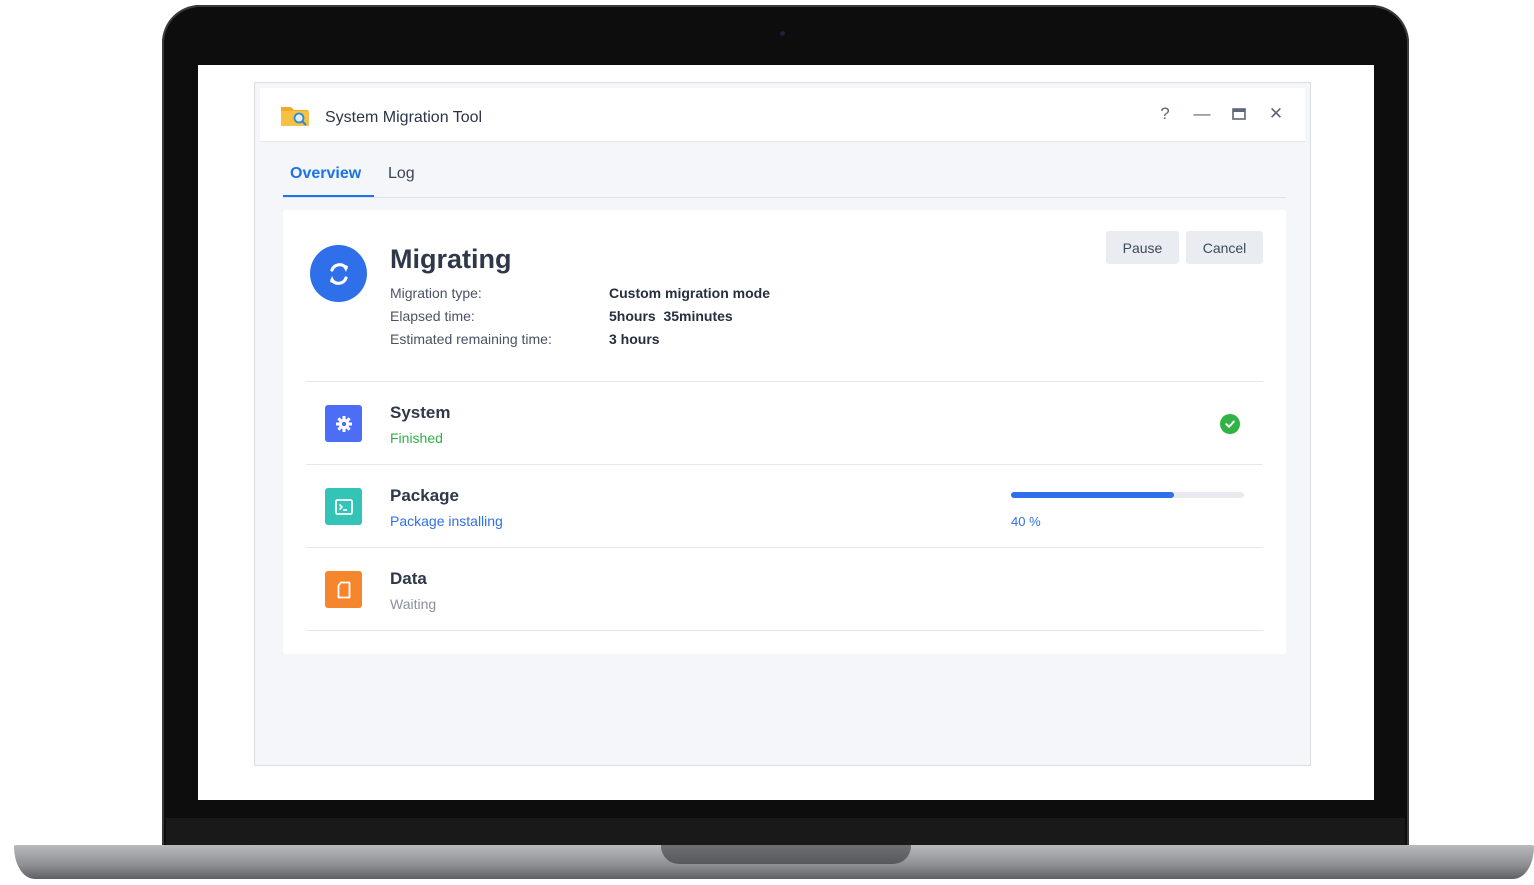 This screenshot has width=1534, height=885. What do you see at coordinates (1026, 521) in the screenshot?
I see `package-progress-label: 40 %` at bounding box center [1026, 521].